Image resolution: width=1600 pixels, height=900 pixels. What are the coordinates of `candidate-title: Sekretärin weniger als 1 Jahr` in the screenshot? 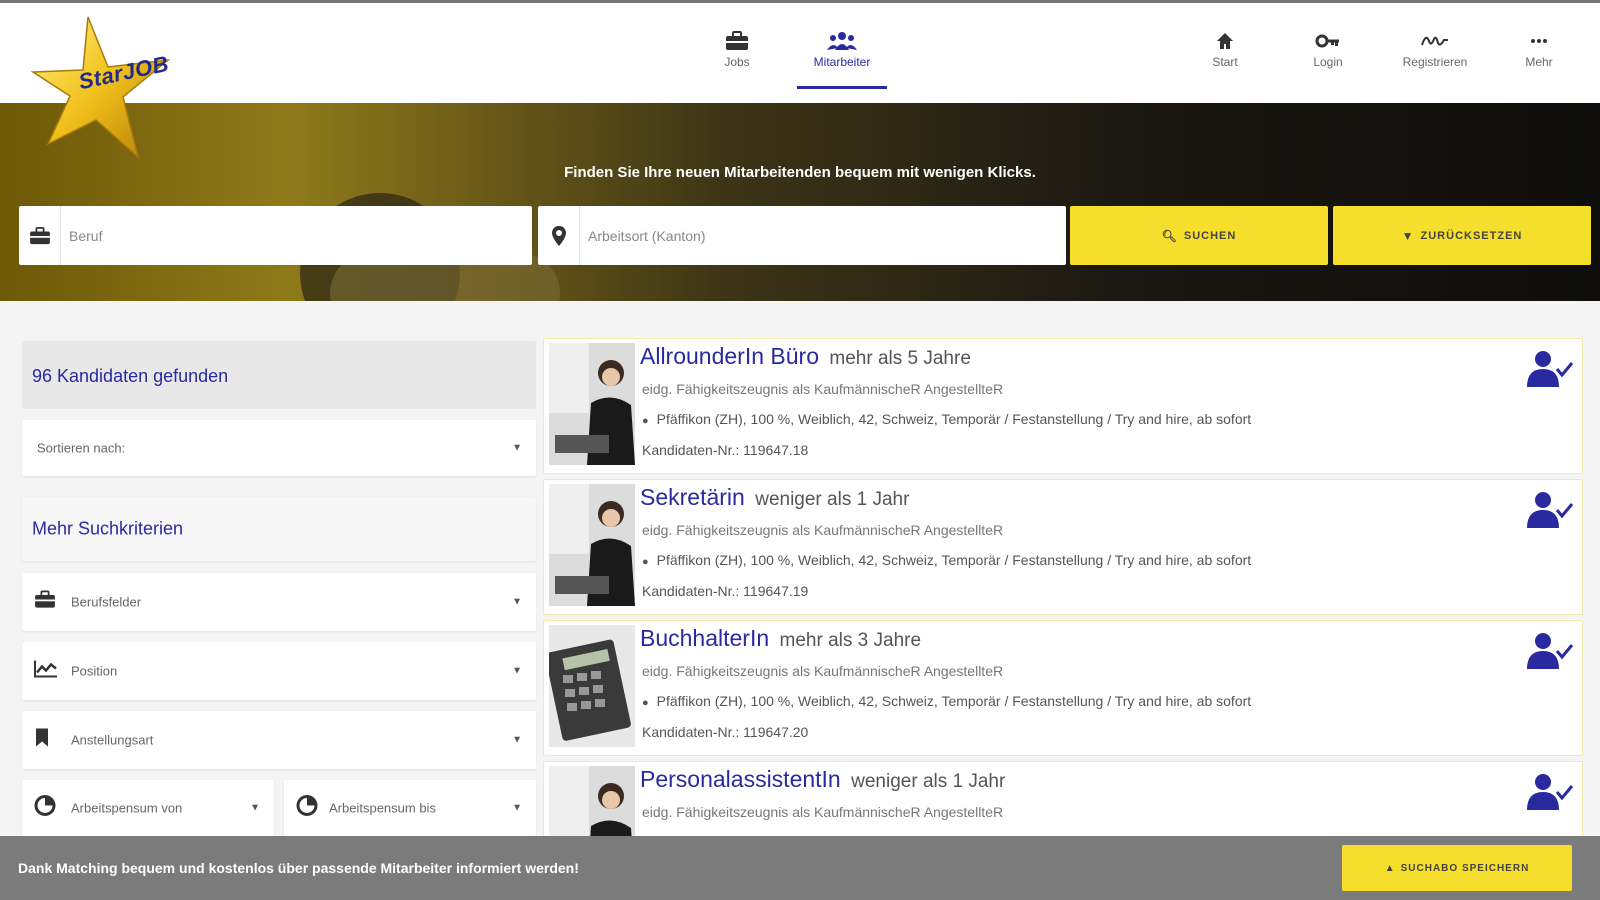 It's located at (774, 497).